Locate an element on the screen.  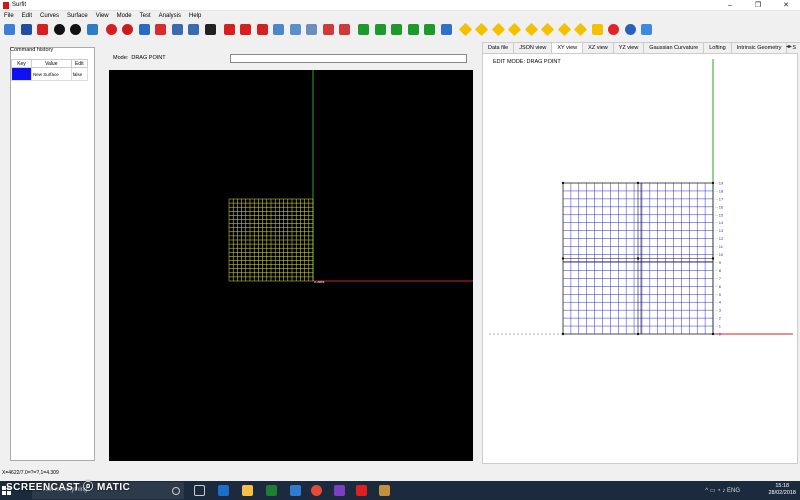
sign7-icon is located at coordinates (564, 29).